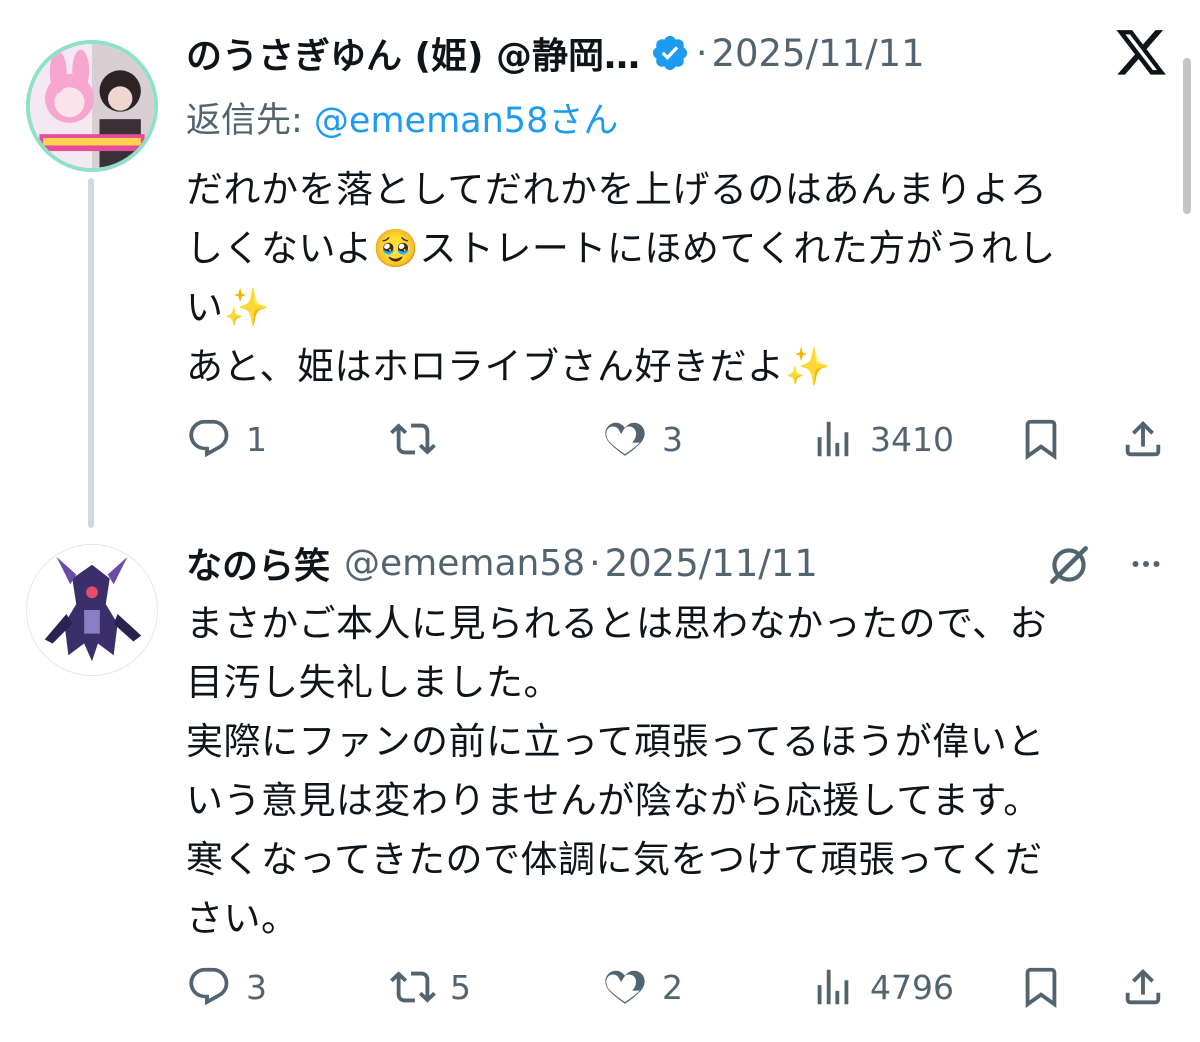  Describe the element at coordinates (912, 439) in the screenshot. I see `views-count: 3410` at that location.